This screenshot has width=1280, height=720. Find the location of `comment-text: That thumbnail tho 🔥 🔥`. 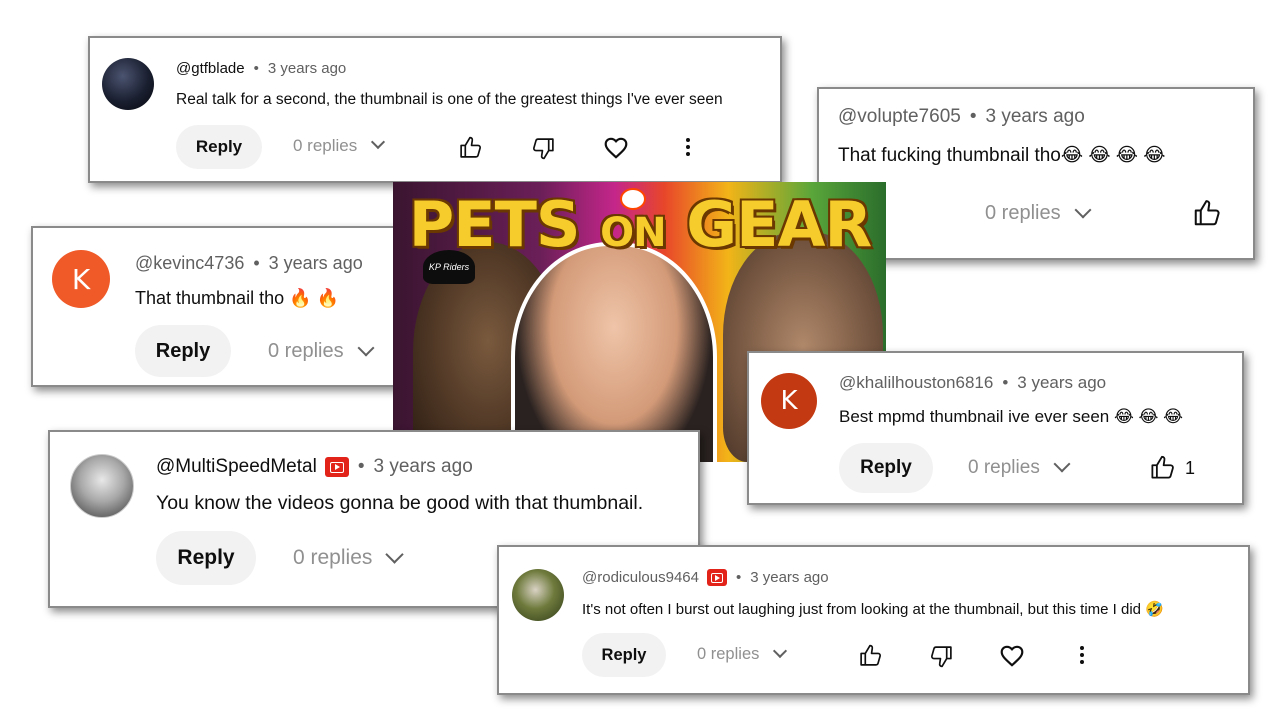

comment-text: That thumbnail tho 🔥 🔥 is located at coordinates (237, 298).